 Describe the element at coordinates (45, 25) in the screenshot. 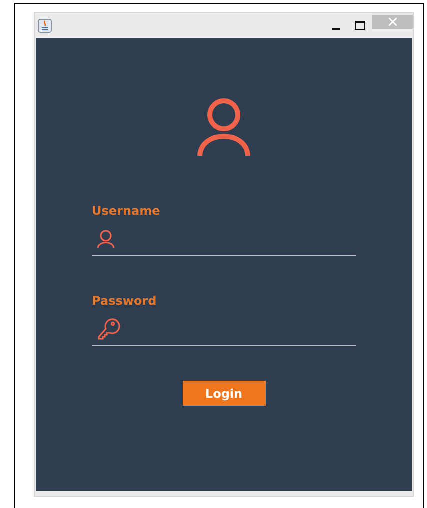

I see `app-icon` at that location.